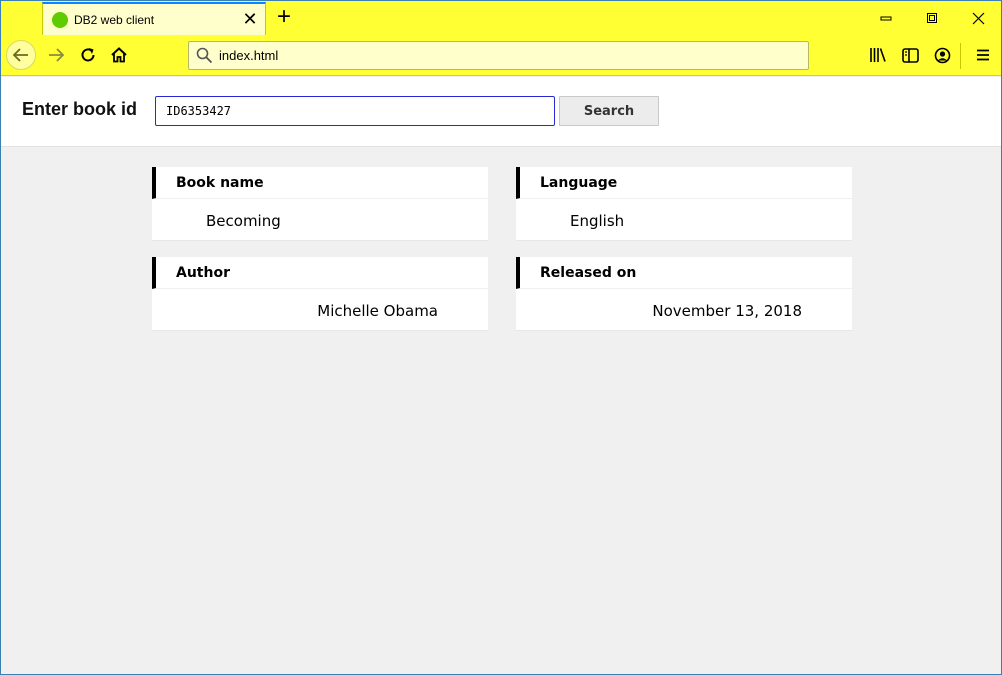  Describe the element at coordinates (355, 111) in the screenshot. I see `book-id-input` at that location.